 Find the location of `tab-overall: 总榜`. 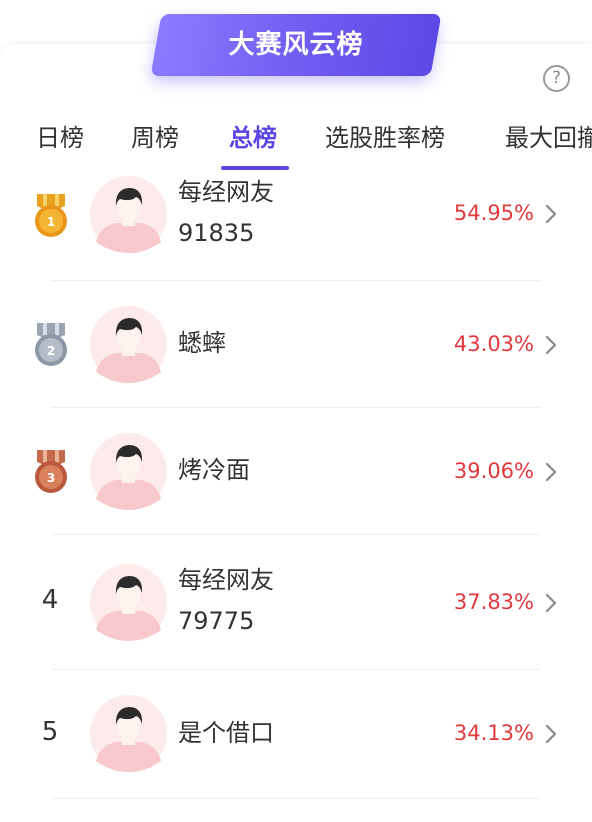

tab-overall: 总榜 is located at coordinates (253, 135).